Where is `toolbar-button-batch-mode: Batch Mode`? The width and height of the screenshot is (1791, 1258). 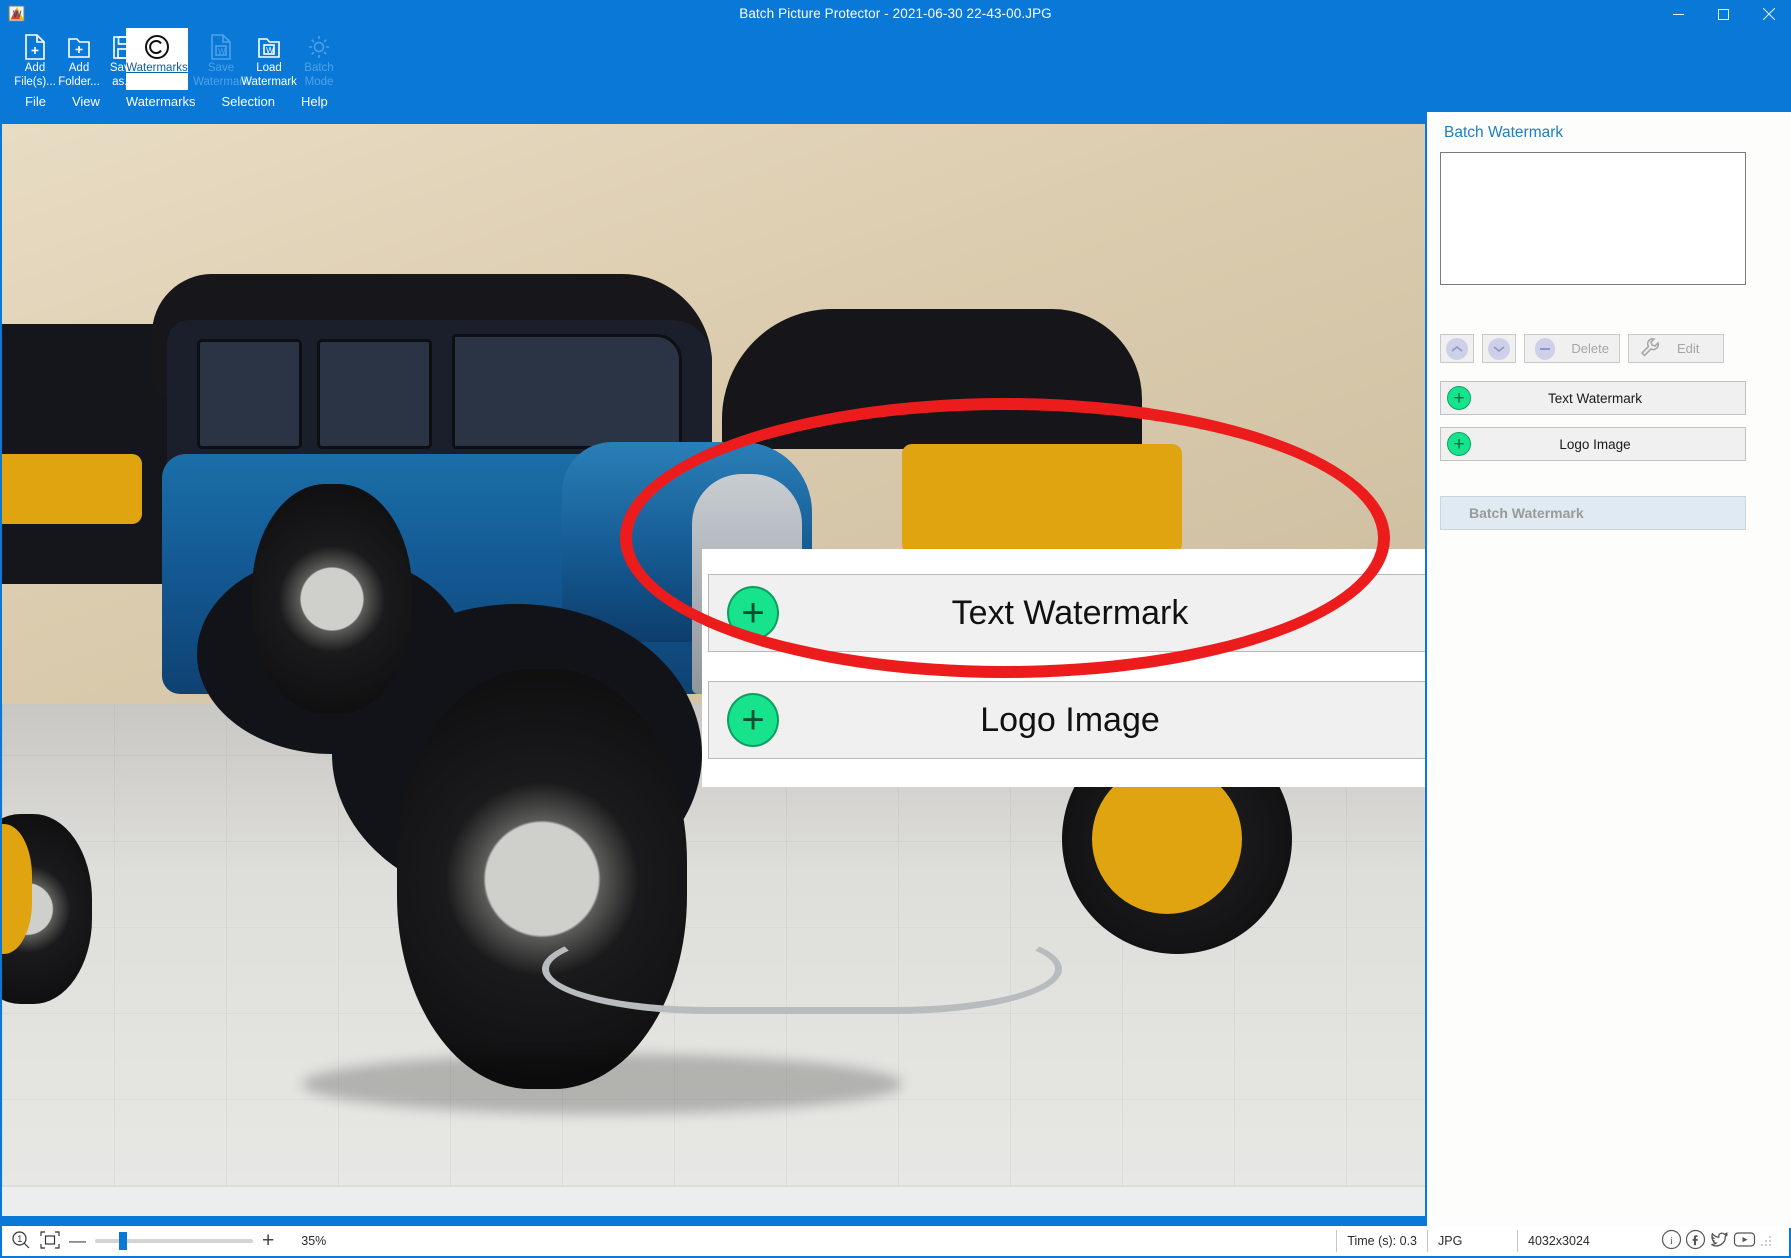
toolbar-button-batch-mode: Batch Mode is located at coordinates (319, 59).